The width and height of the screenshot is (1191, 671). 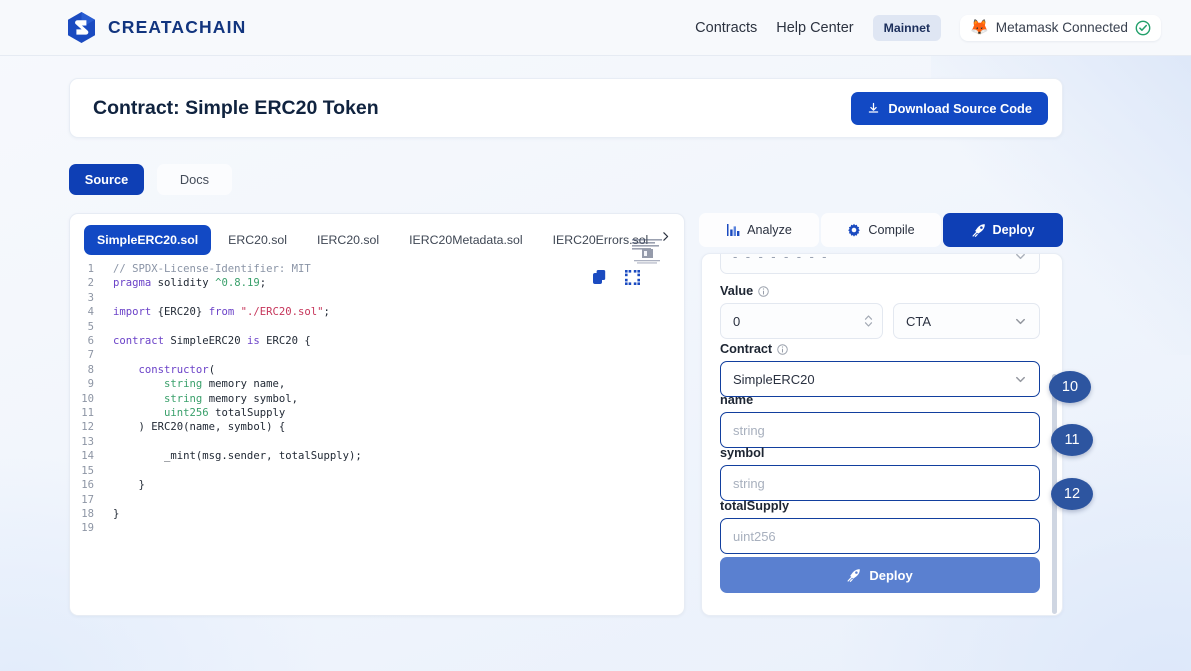 I want to click on arg-totalsupply-row: totalSupply, so click(x=880, y=526).